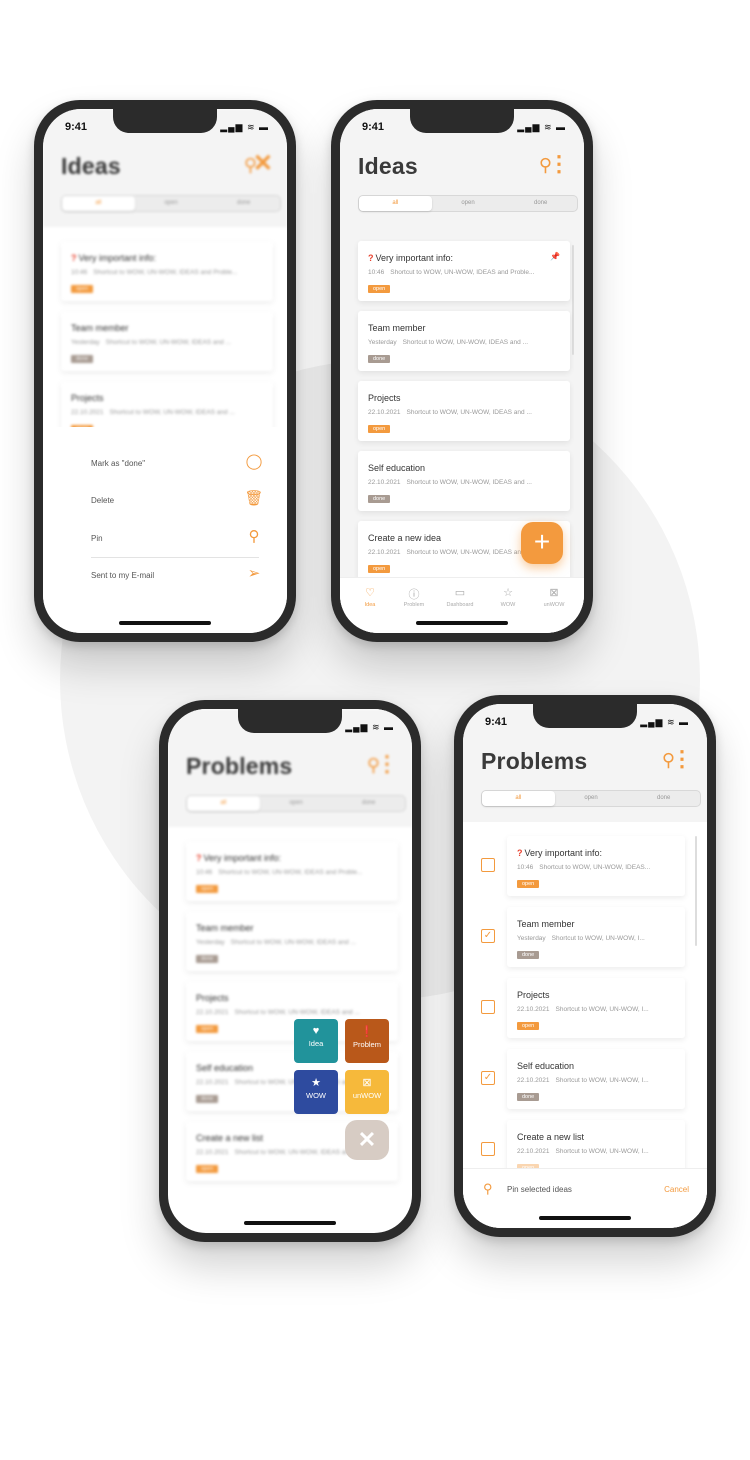 This screenshot has height=1460, width=750. Describe the element at coordinates (676, 1189) in the screenshot. I see `cancel-button: Cancel` at that location.